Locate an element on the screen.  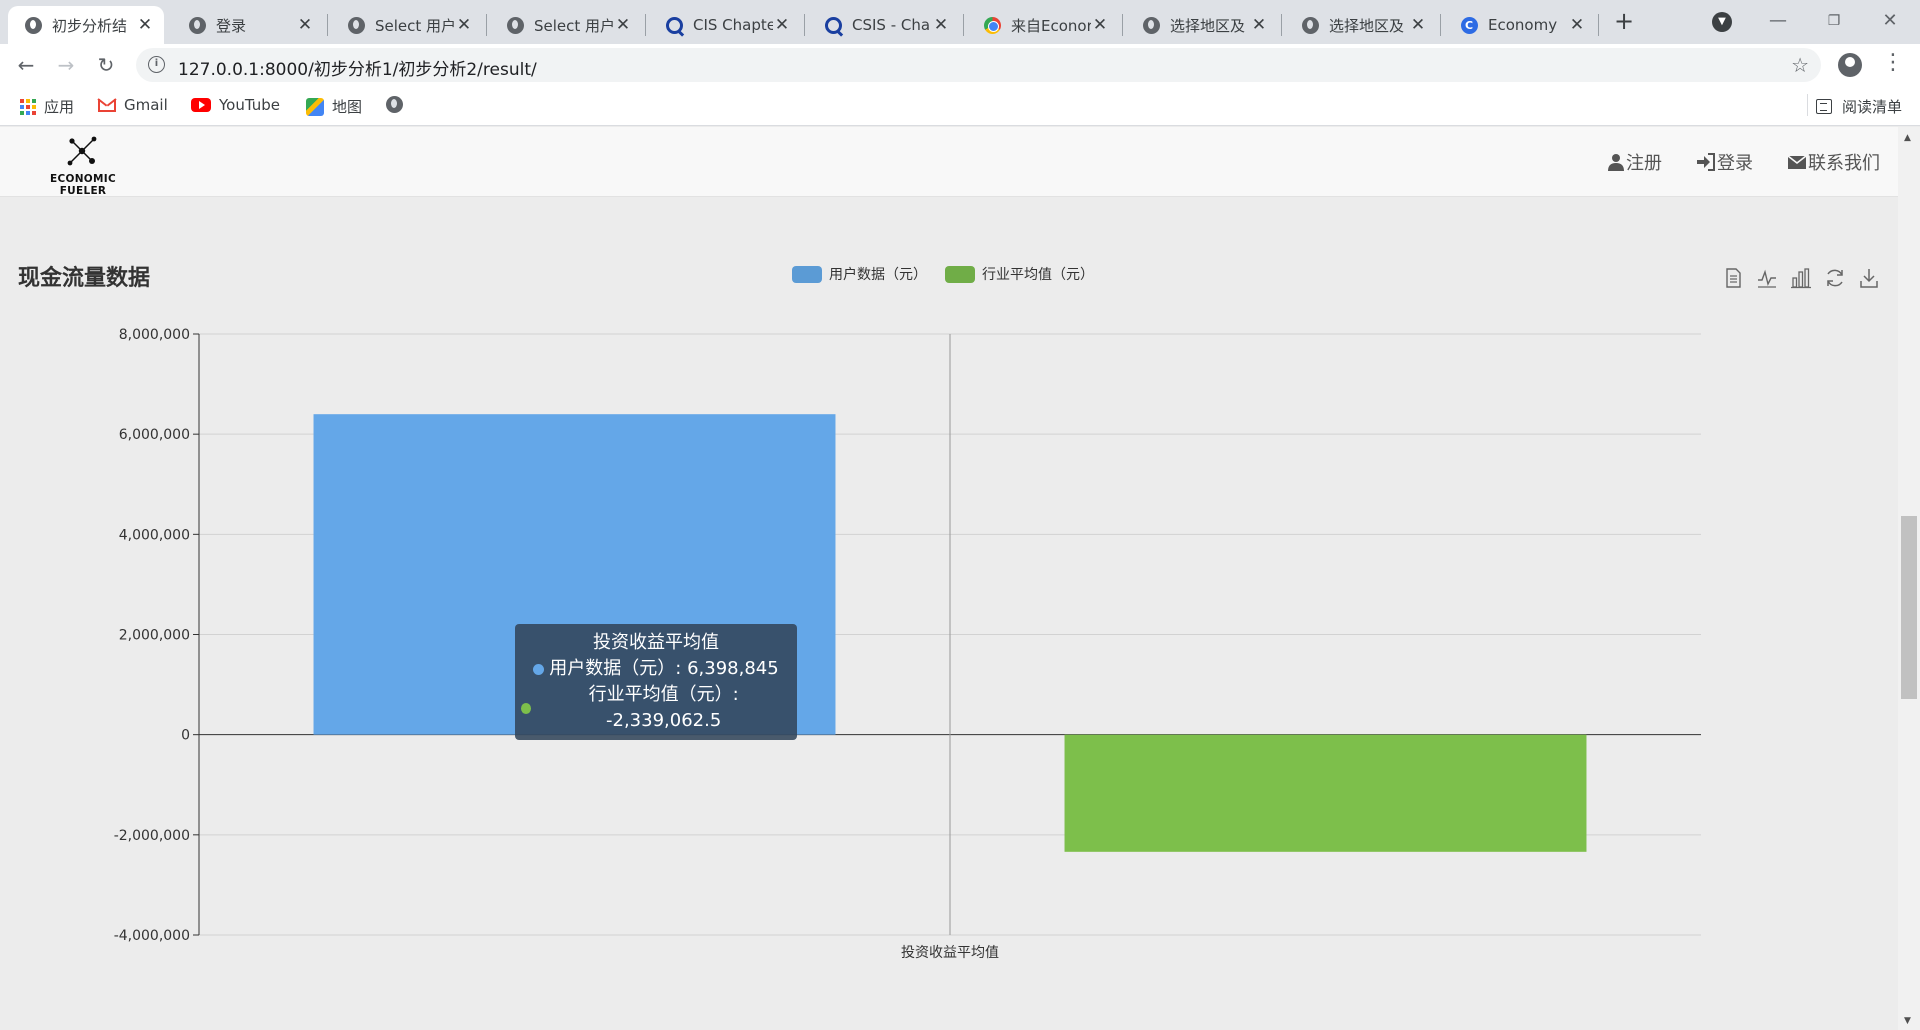
tooltip-dot-user is located at coordinates (539, 669).